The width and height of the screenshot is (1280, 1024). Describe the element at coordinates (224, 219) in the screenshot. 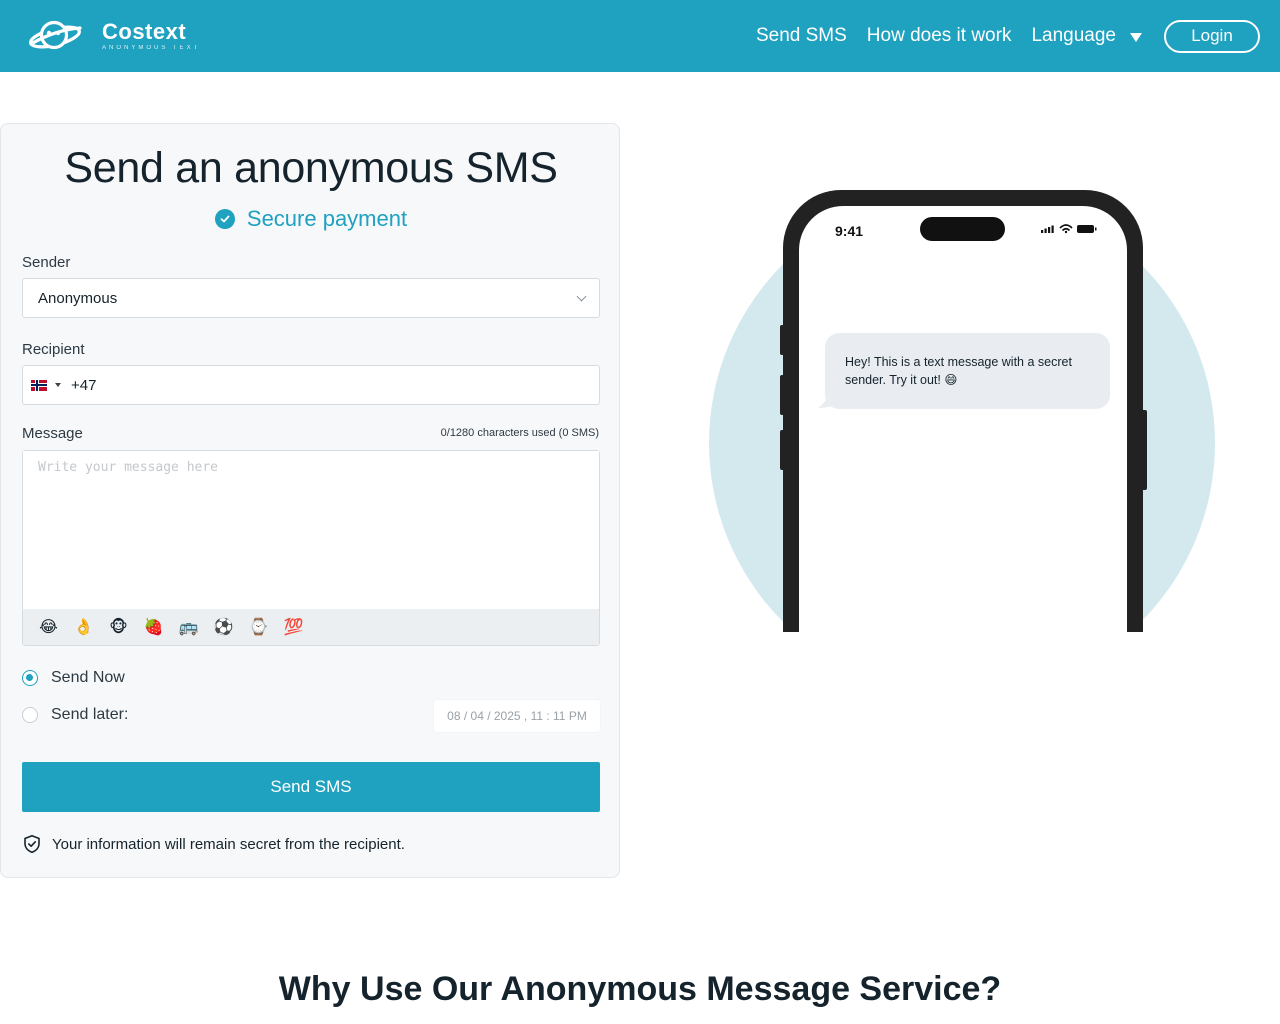

I see `check-circle-icon` at that location.